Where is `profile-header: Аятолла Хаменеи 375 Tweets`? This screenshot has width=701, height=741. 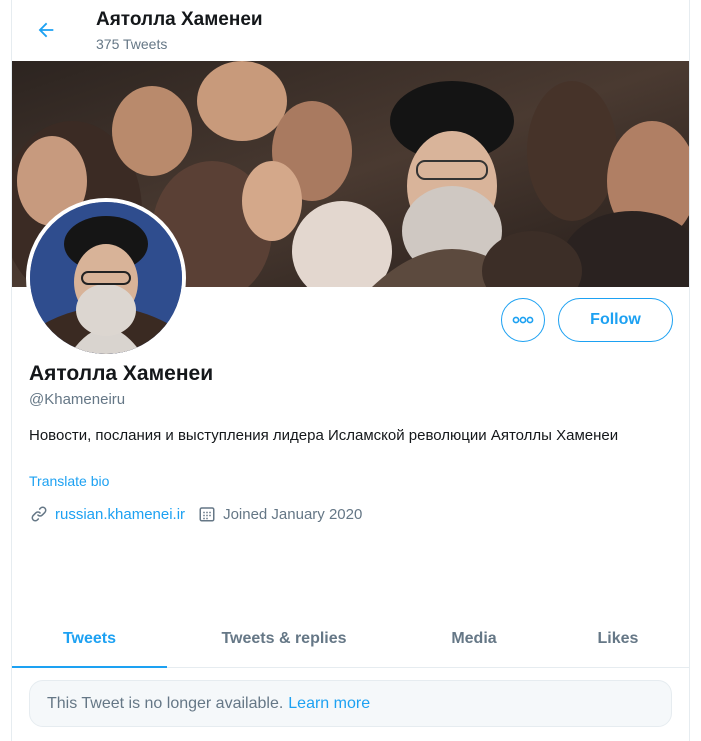 profile-header: Аятолла Хаменеи 375 Tweets is located at coordinates (350, 30).